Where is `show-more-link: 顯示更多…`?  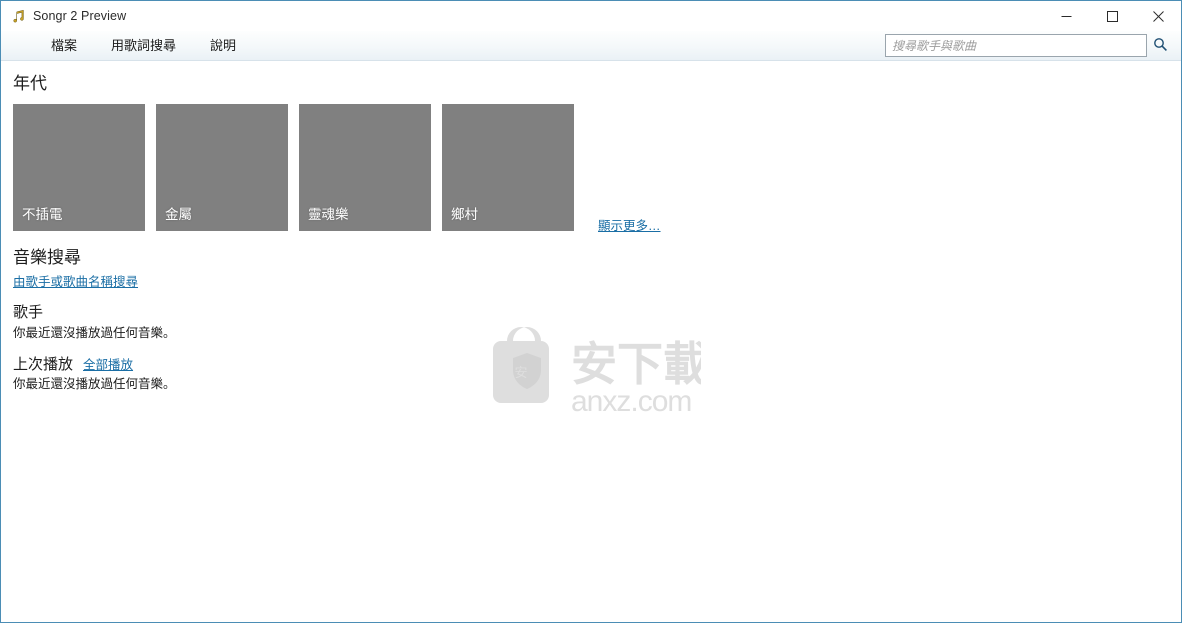 show-more-link: 顯示更多… is located at coordinates (629, 224).